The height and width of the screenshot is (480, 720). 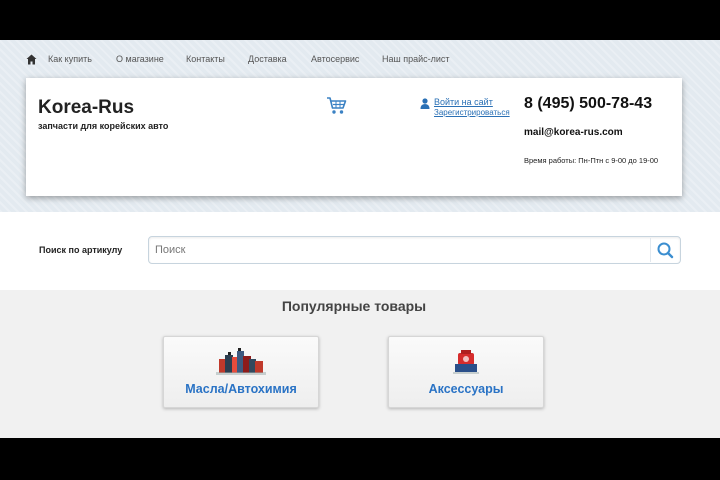 I want to click on search-button, so click(x=664, y=250).